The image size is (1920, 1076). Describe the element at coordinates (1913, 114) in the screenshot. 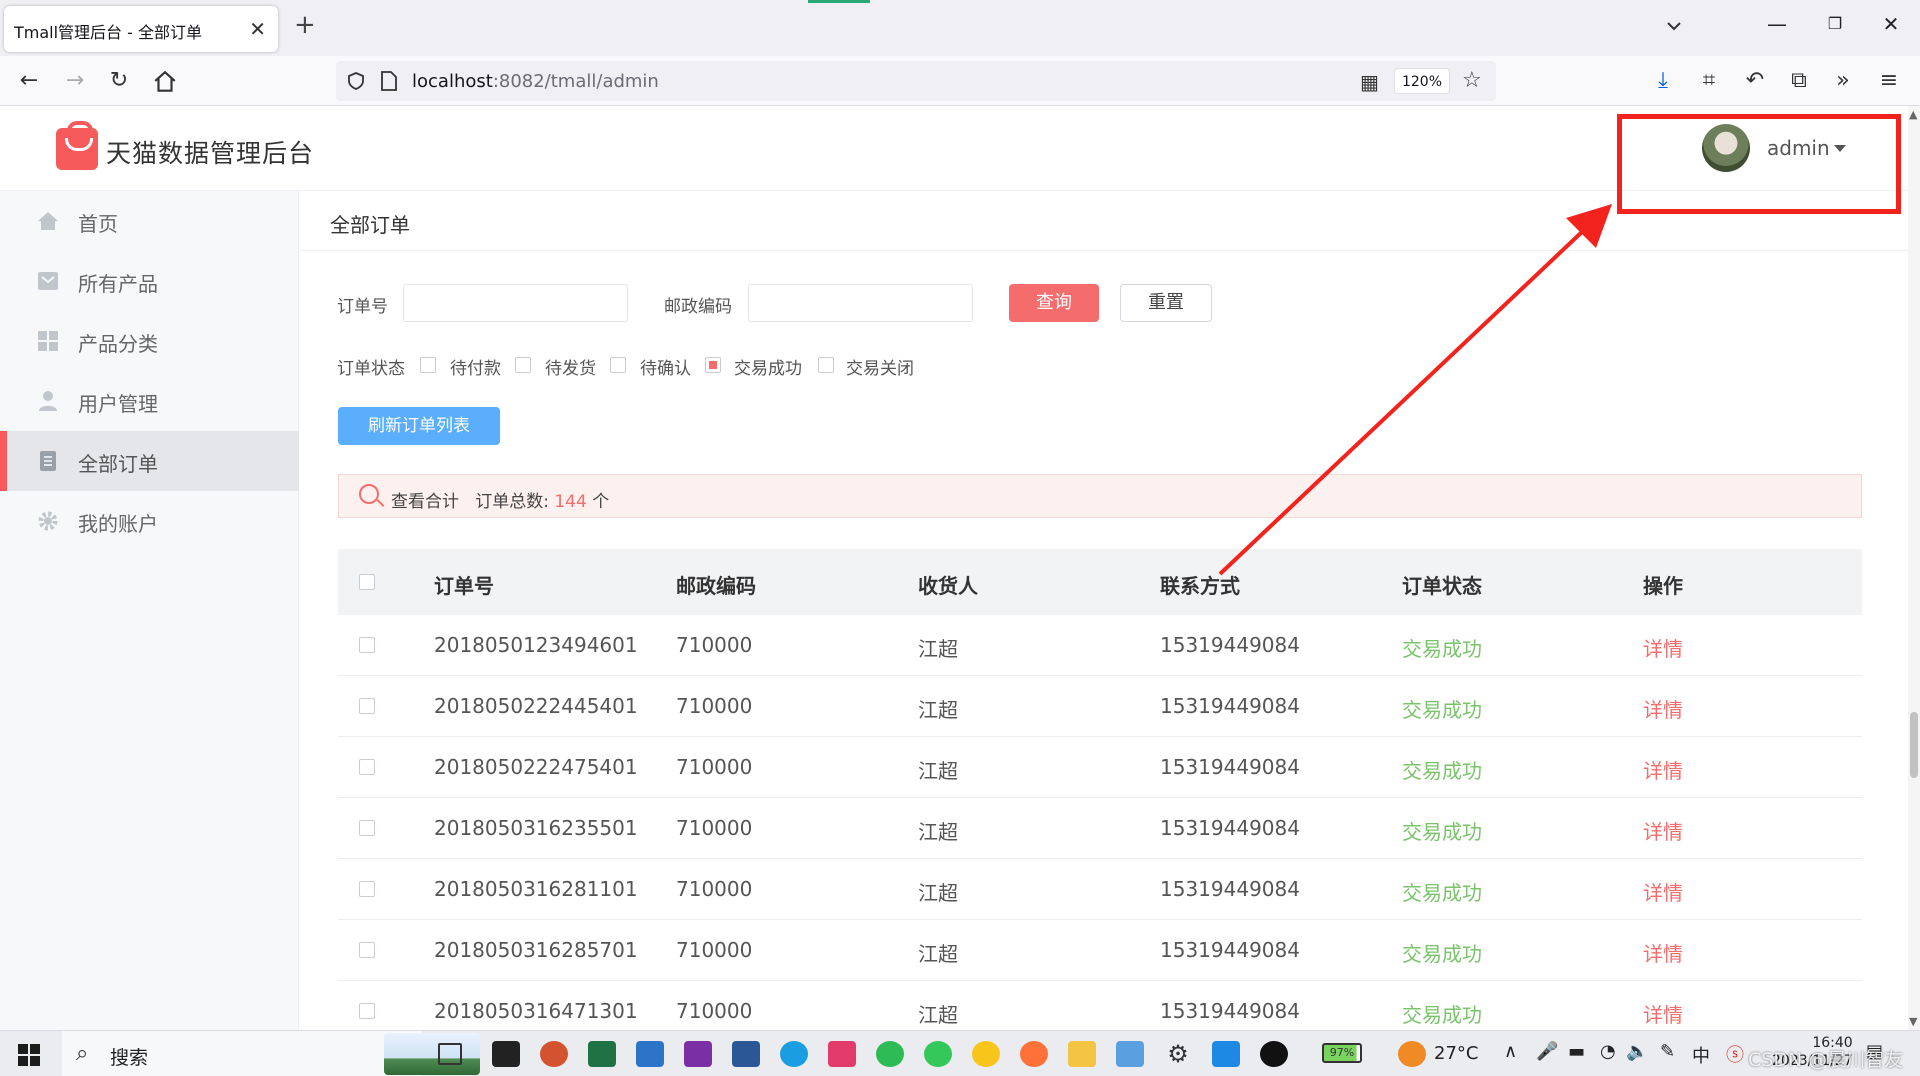

I see `scroll-up-icon: ▲` at that location.